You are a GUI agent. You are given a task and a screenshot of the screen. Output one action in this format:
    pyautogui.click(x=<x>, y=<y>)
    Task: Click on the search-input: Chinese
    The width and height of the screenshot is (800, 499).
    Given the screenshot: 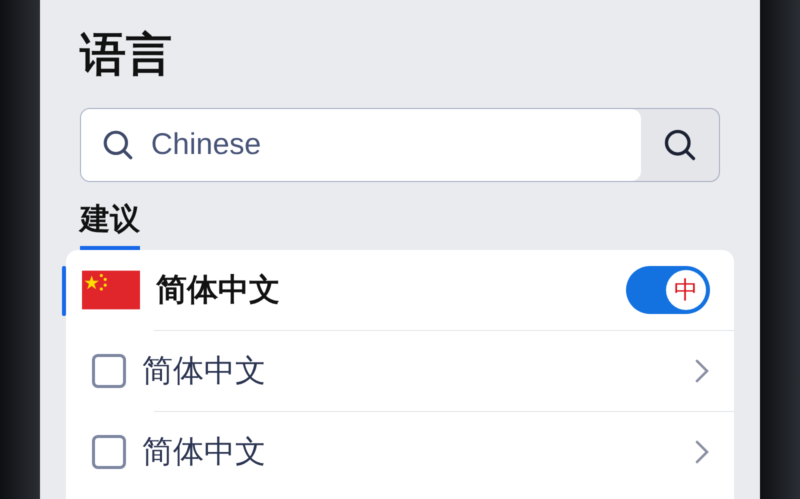 What is the action you would take?
    pyautogui.click(x=395, y=145)
    